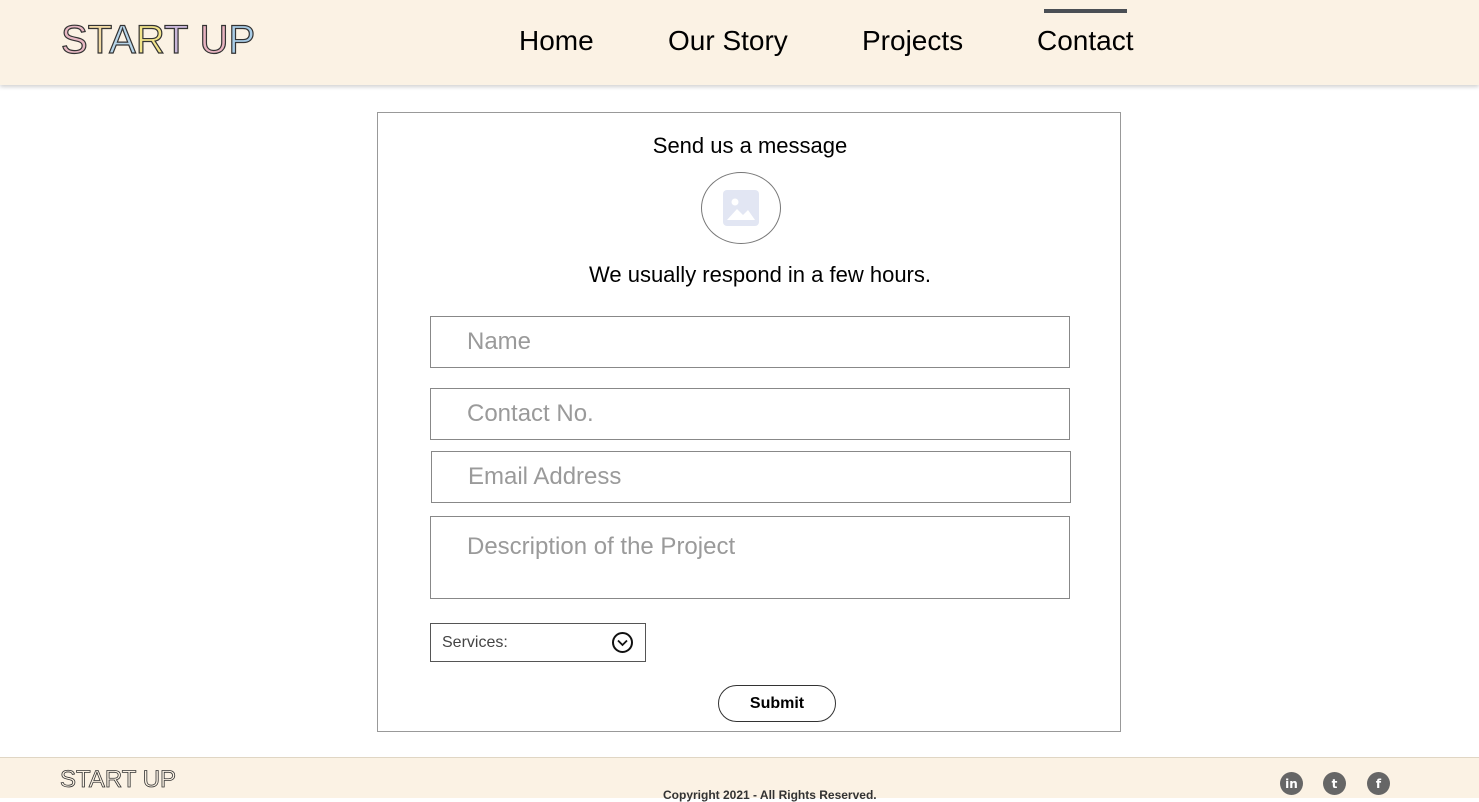 This screenshot has height=802, width=1479. Describe the element at coordinates (123, 39) in the screenshot. I see `logo-letter: A` at that location.